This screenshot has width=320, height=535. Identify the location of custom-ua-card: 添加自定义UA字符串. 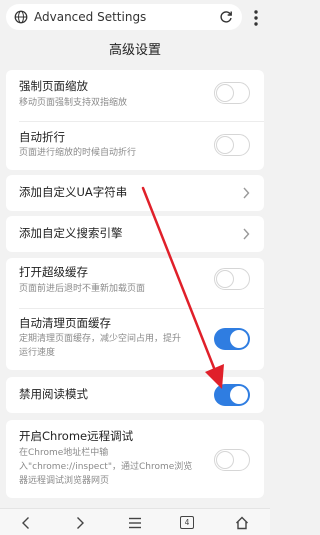
(135, 193).